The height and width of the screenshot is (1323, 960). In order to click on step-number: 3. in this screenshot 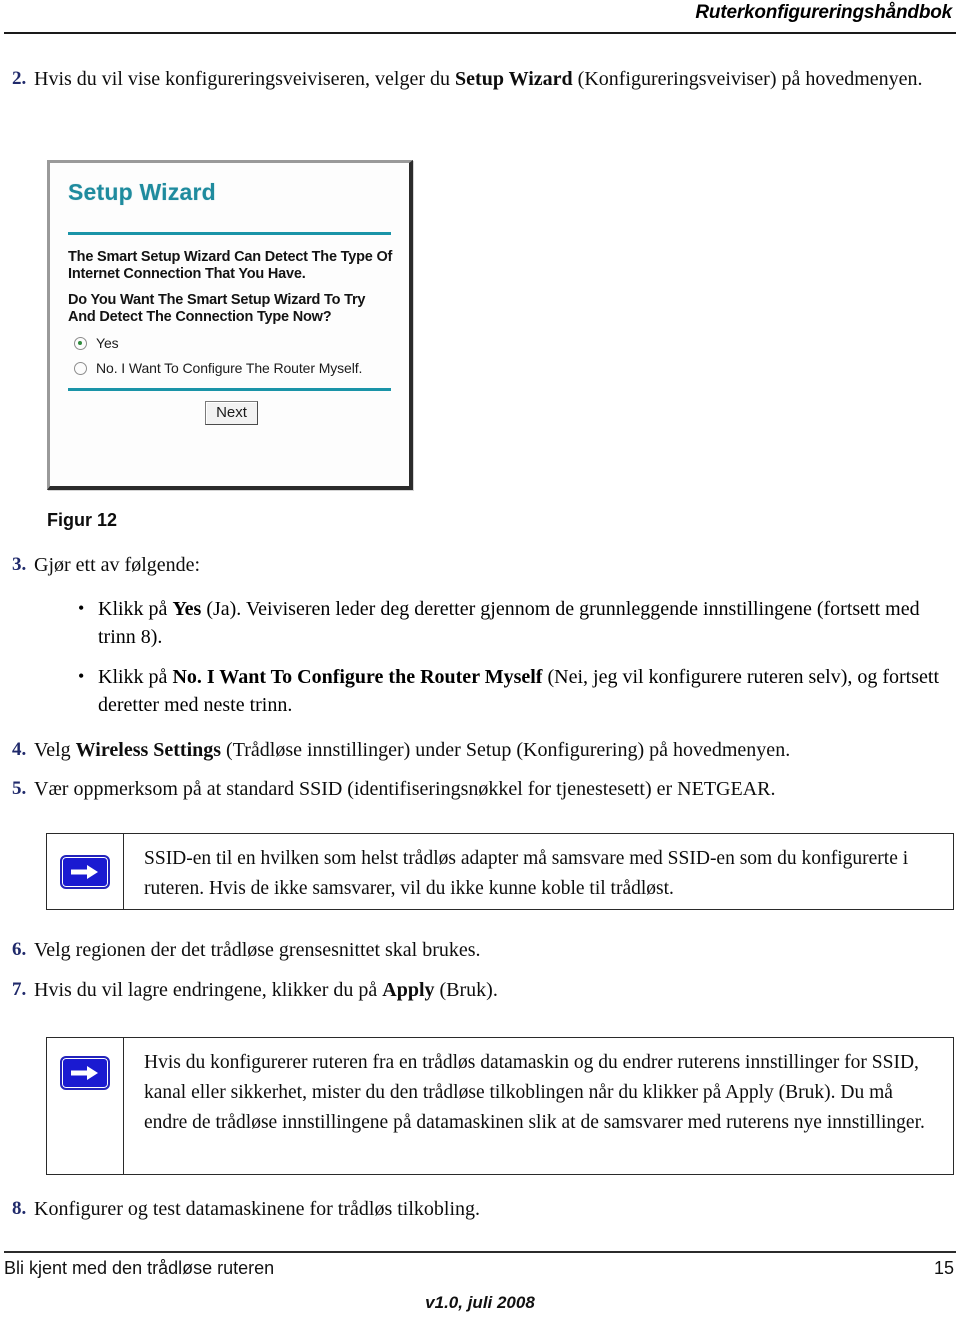, I will do `click(19, 564)`.